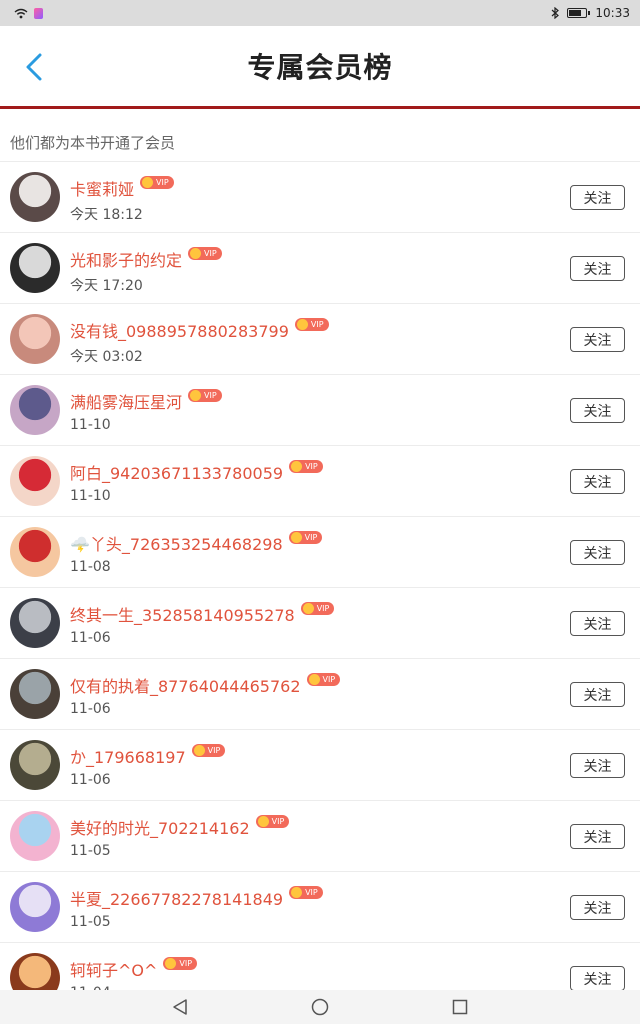 Image resolution: width=640 pixels, height=1024 pixels. Describe the element at coordinates (90, 567) in the screenshot. I see `member-date: 11-08` at that location.